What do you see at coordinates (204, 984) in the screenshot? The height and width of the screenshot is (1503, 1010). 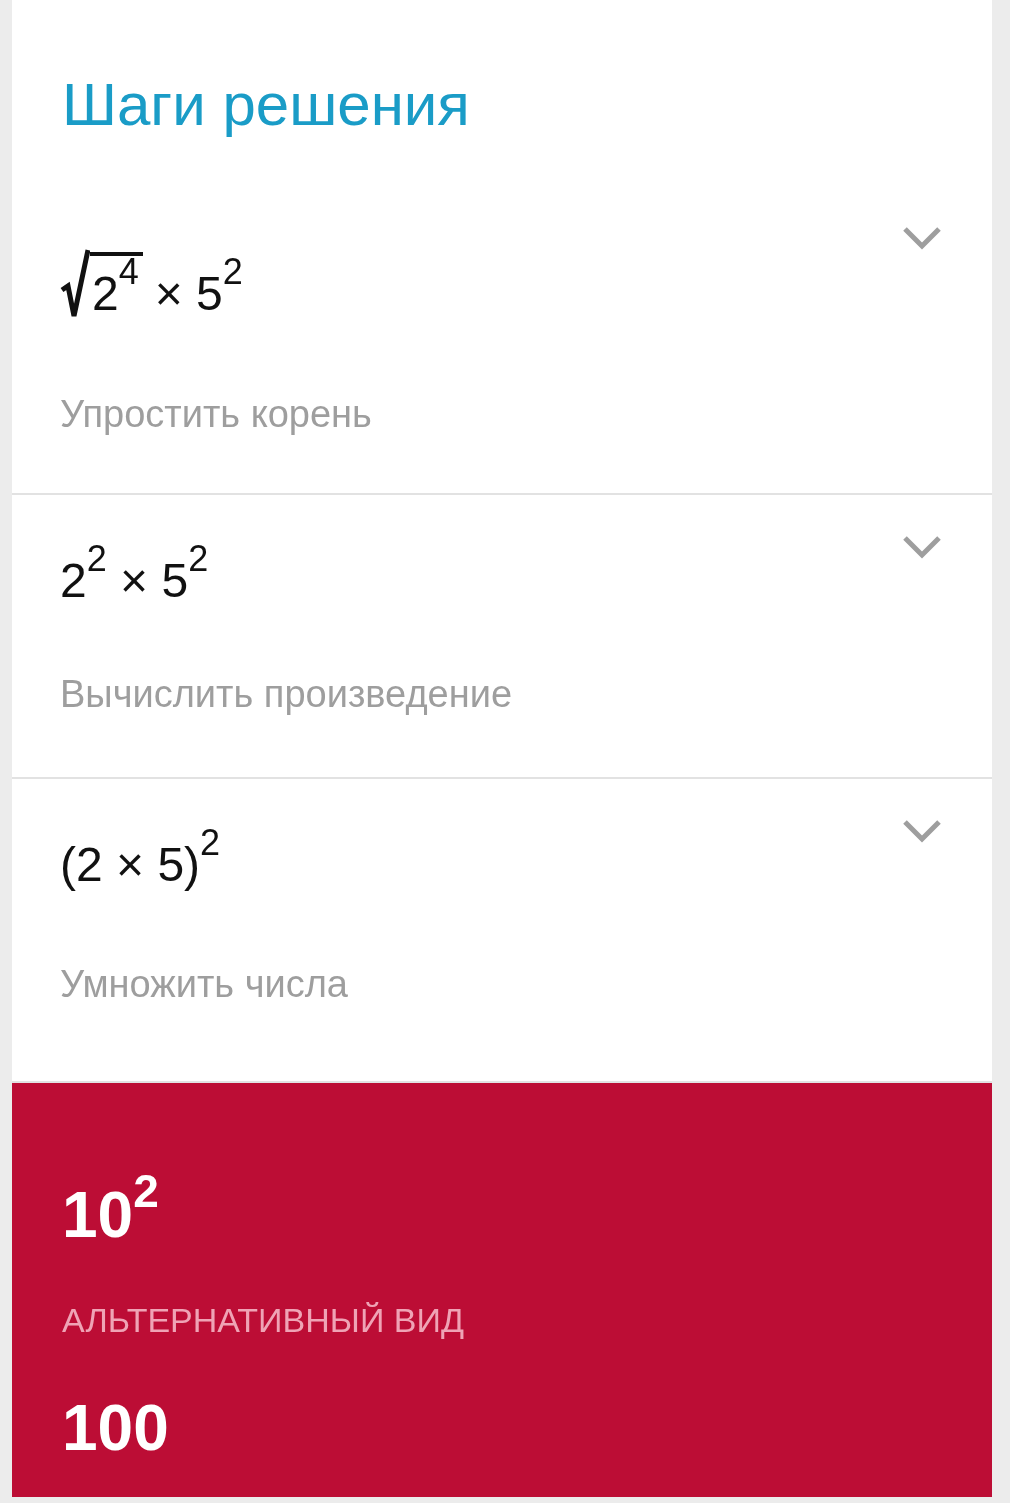 I see `step-description: Умножить числа` at bounding box center [204, 984].